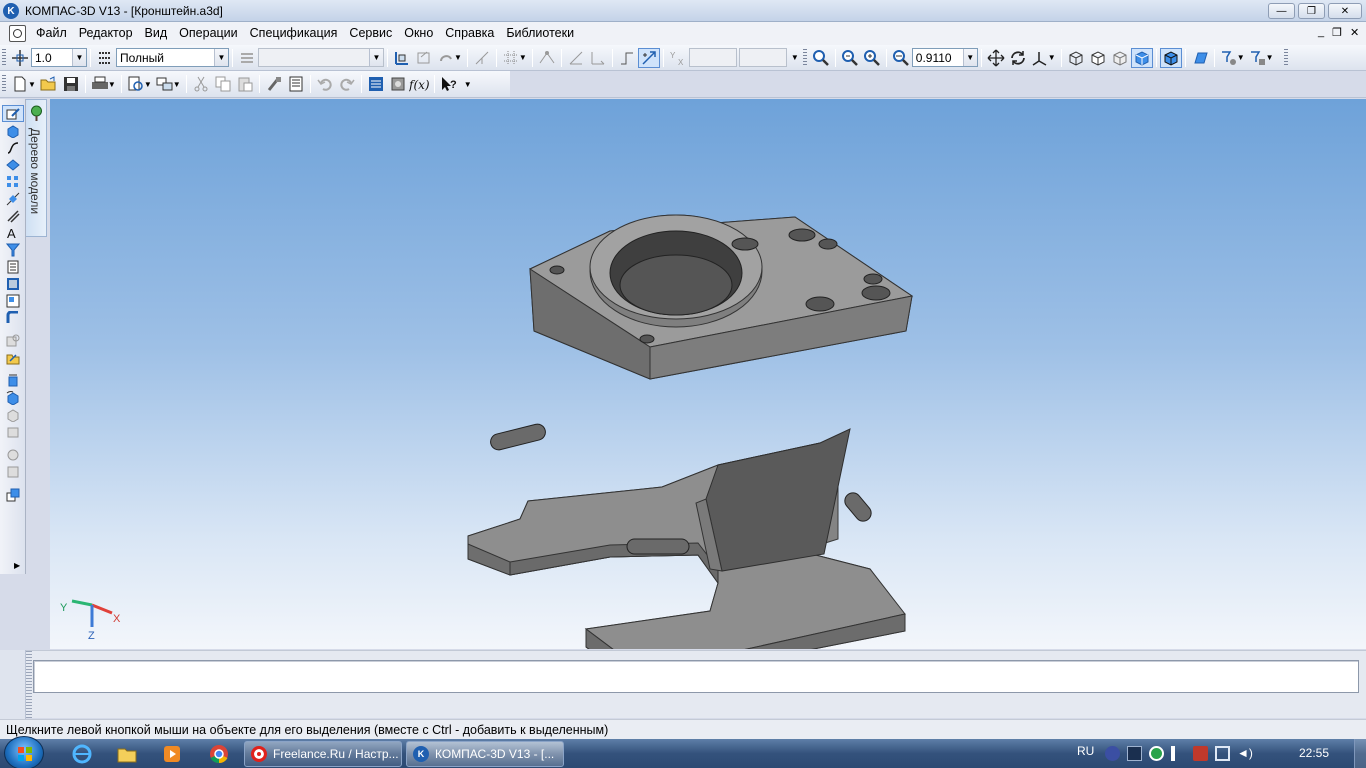  Describe the element at coordinates (469, 33) in the screenshot. I see `menu-help: Справка` at that location.